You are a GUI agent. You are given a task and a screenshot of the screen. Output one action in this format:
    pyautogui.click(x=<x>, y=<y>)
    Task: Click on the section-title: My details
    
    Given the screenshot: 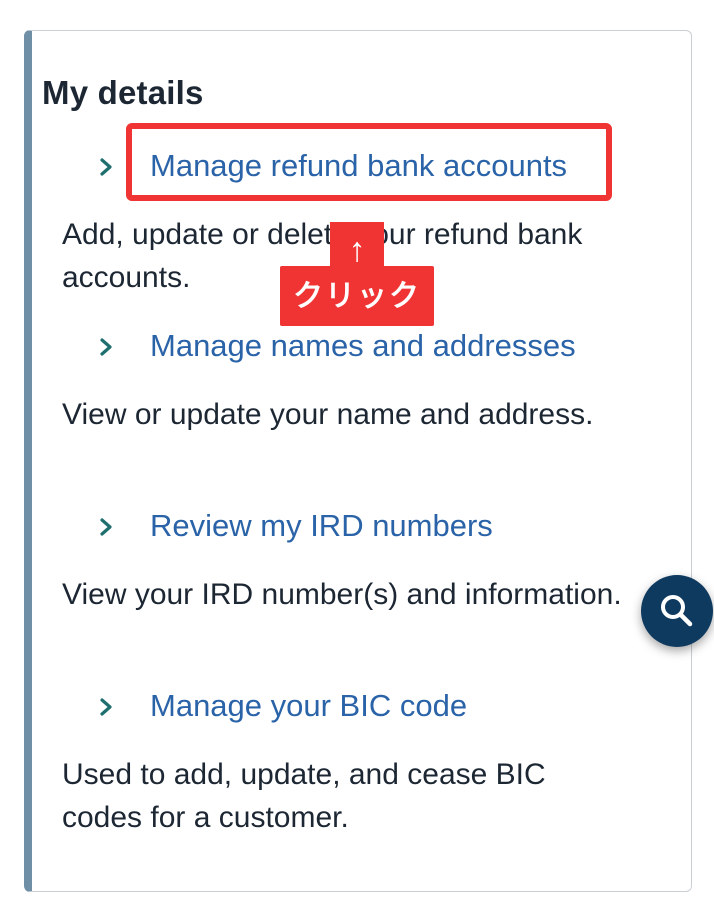 What is the action you would take?
    pyautogui.click(x=123, y=92)
    